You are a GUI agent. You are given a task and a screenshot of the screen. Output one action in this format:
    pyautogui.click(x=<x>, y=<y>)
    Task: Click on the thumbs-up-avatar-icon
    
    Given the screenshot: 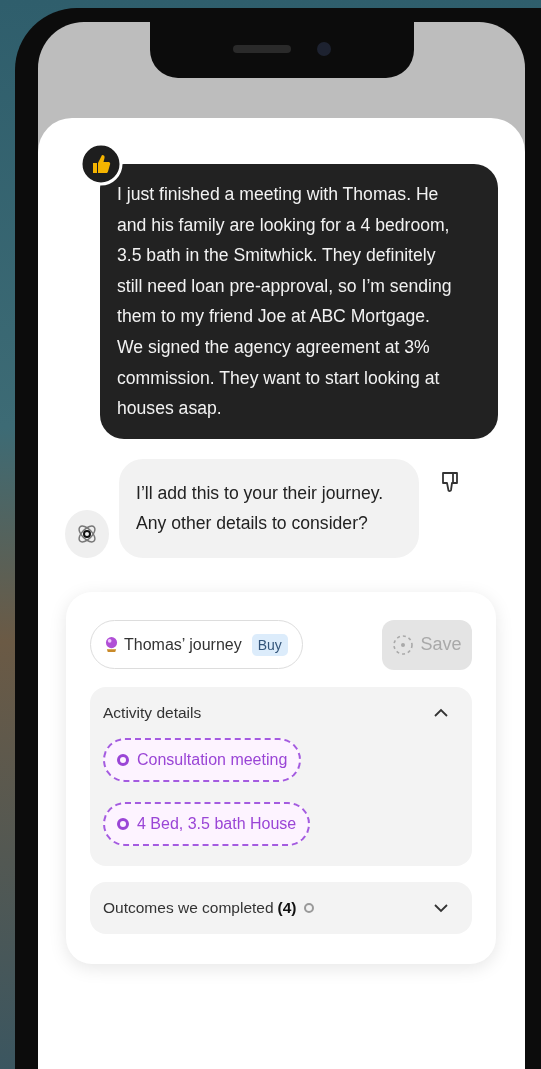 What is the action you would take?
    pyautogui.click(x=101, y=164)
    